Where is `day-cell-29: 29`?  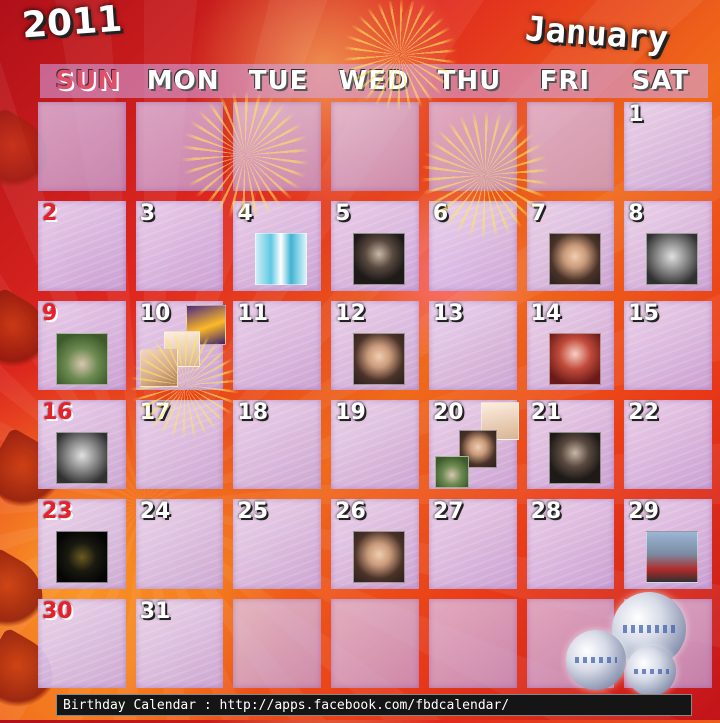 day-cell-29: 29 is located at coordinates (668, 544).